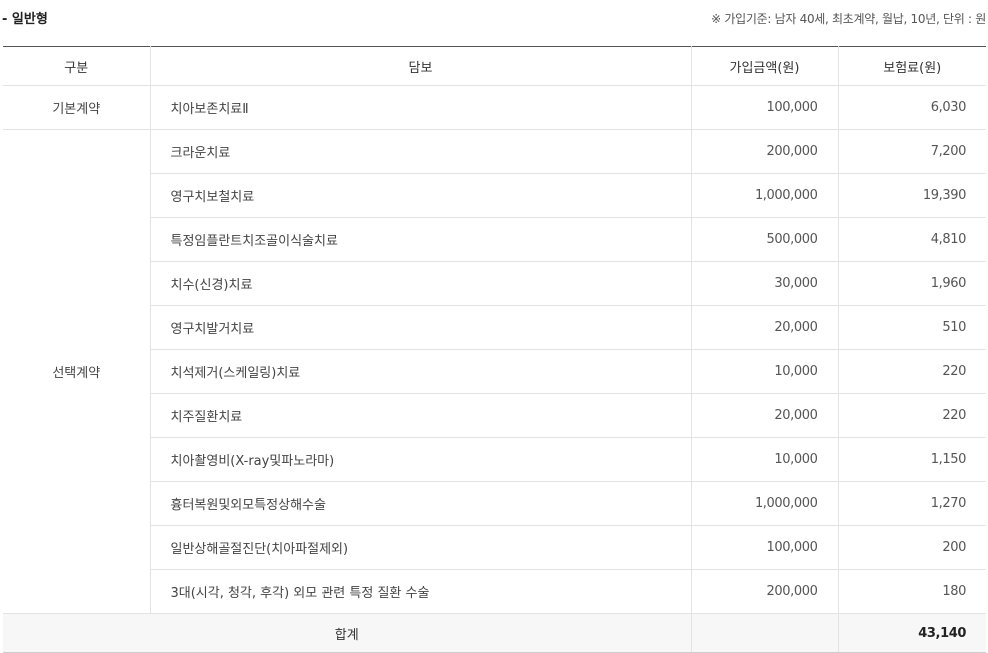 This screenshot has height=653, width=988. What do you see at coordinates (420, 415) in the screenshot?
I see `coverage-name: 치주질환치료` at bounding box center [420, 415].